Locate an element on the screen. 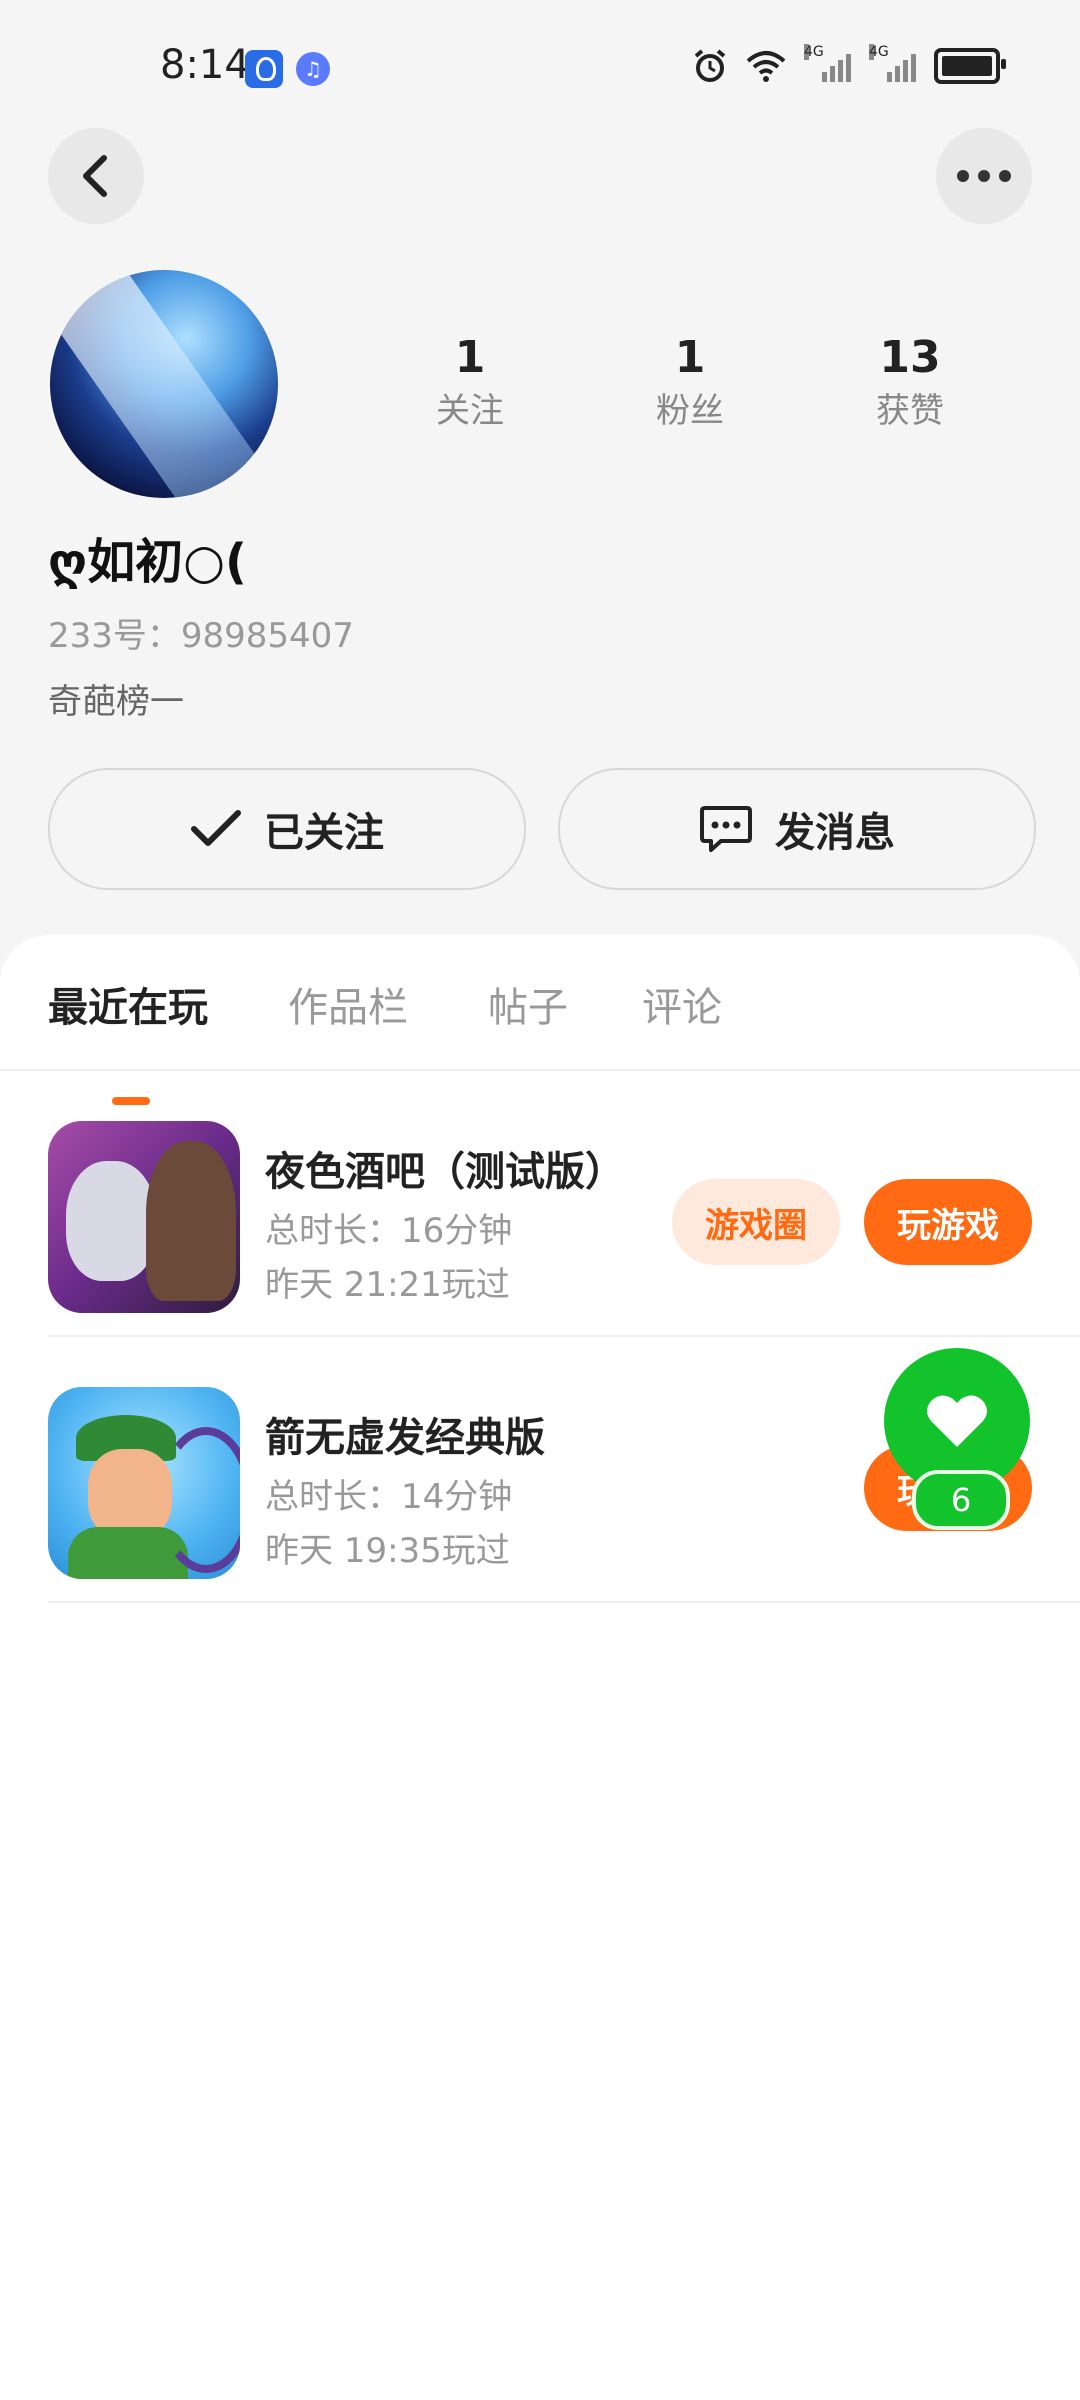  game-list-item: 夜色酒吧（测试版） 总时长：16分钟 昨天 21:21玩过 游戏圈 玩游戏 is located at coordinates (540, 1204).